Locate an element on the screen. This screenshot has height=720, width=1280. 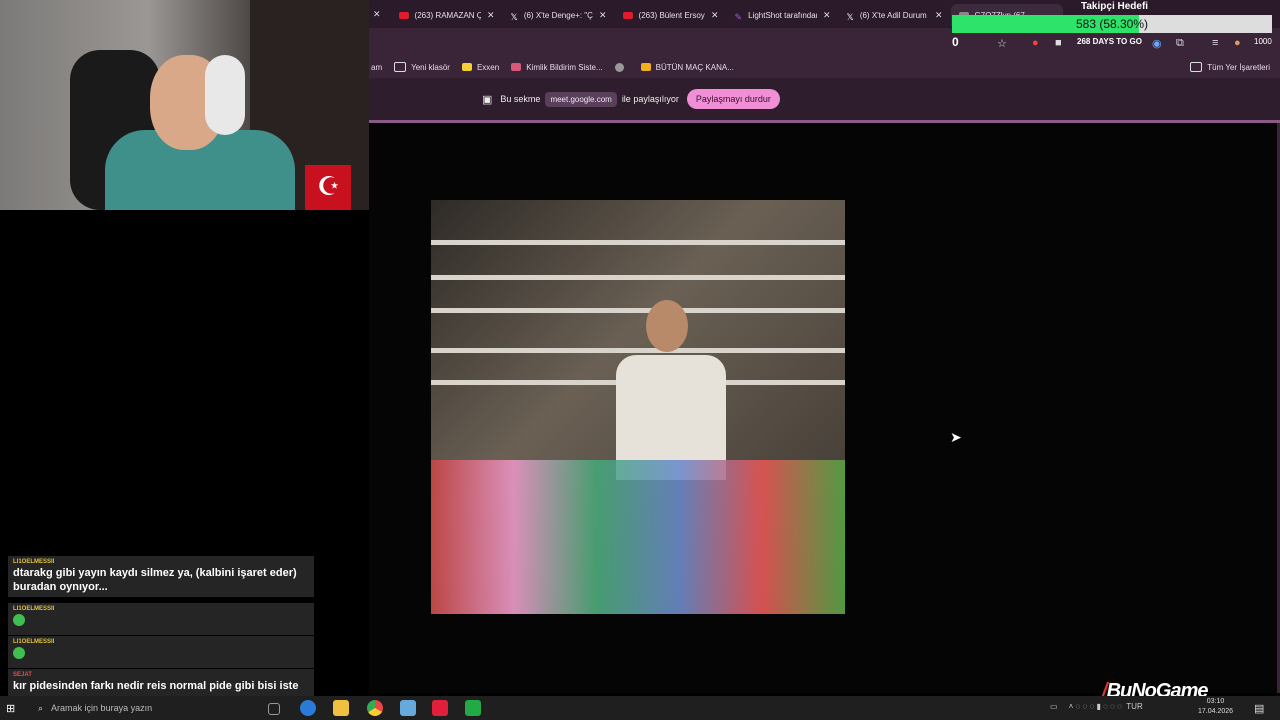
reading-list-icon: ≡ is located at coordinates (1215, 43).